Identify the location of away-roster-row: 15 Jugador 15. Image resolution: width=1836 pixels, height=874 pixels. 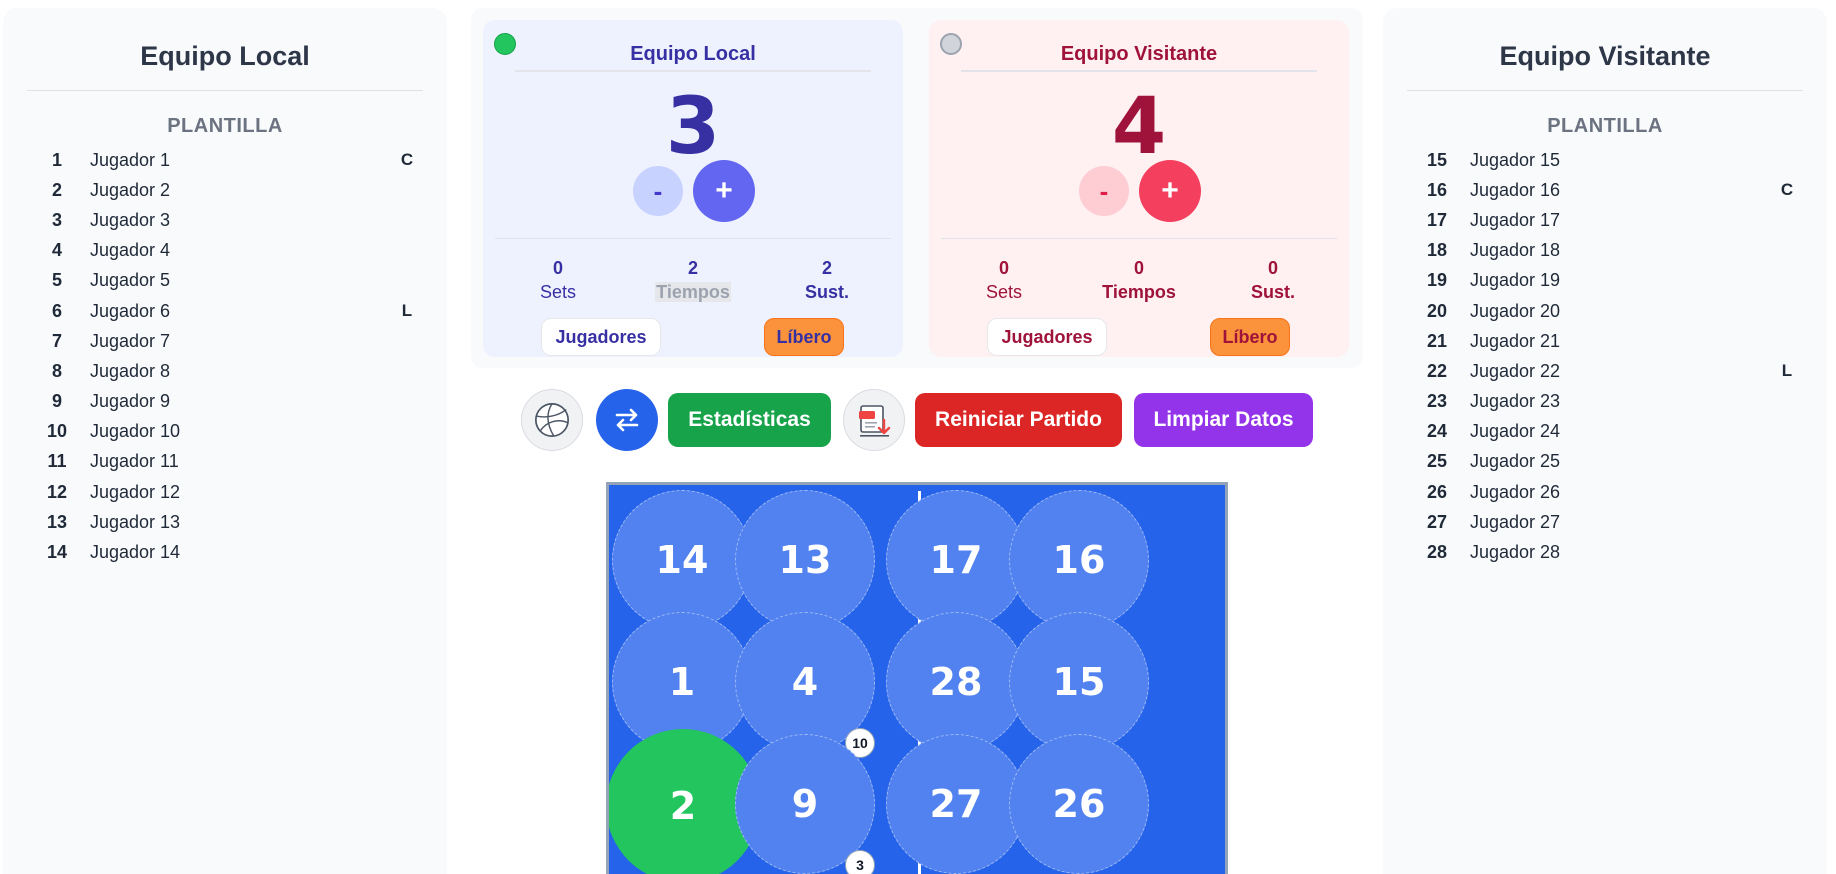
(1605, 160).